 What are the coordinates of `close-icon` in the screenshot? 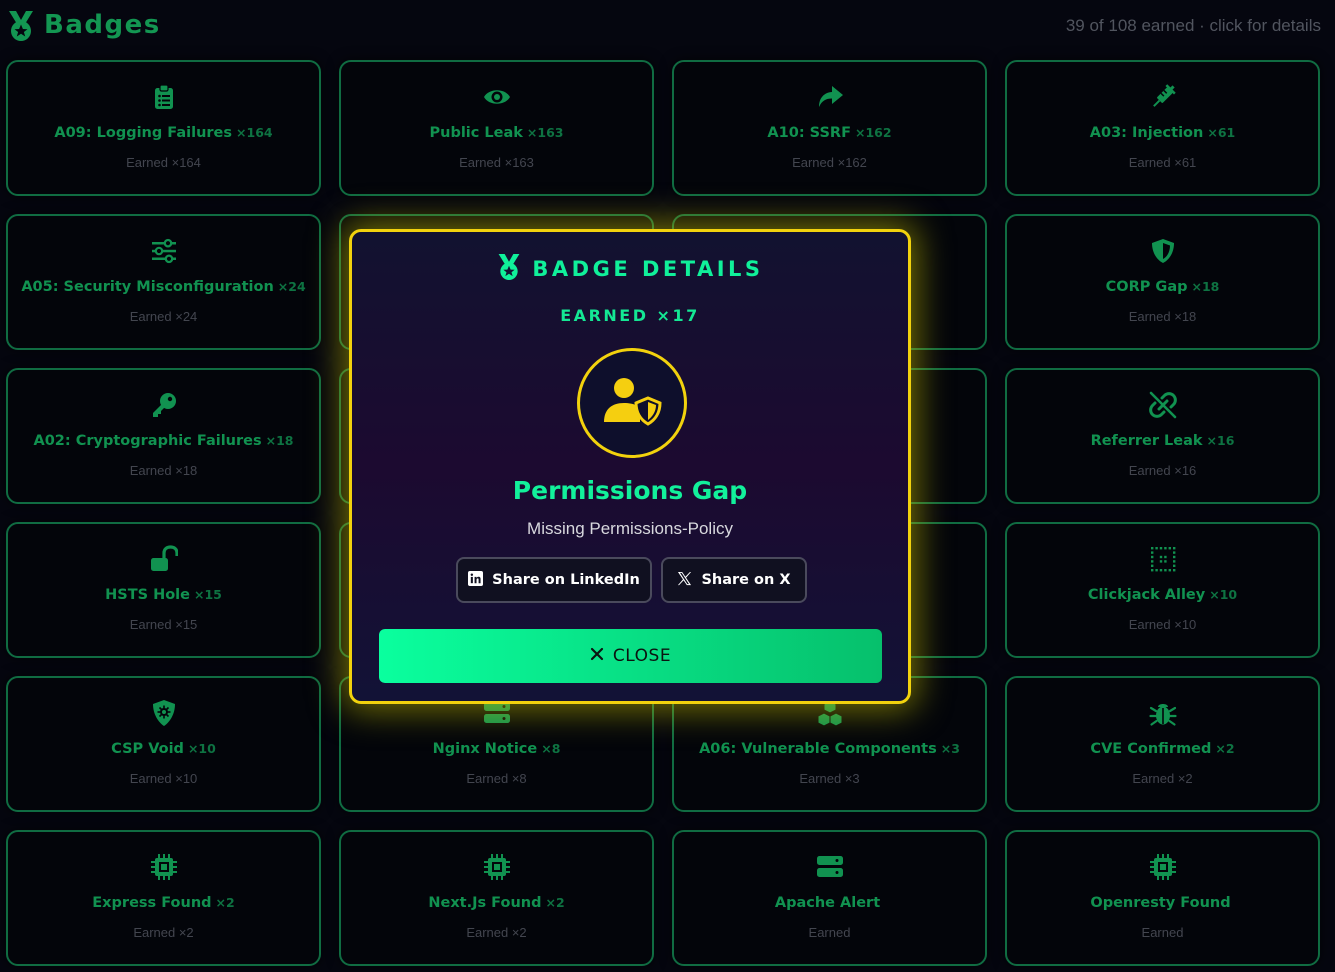 It's located at (601, 656).